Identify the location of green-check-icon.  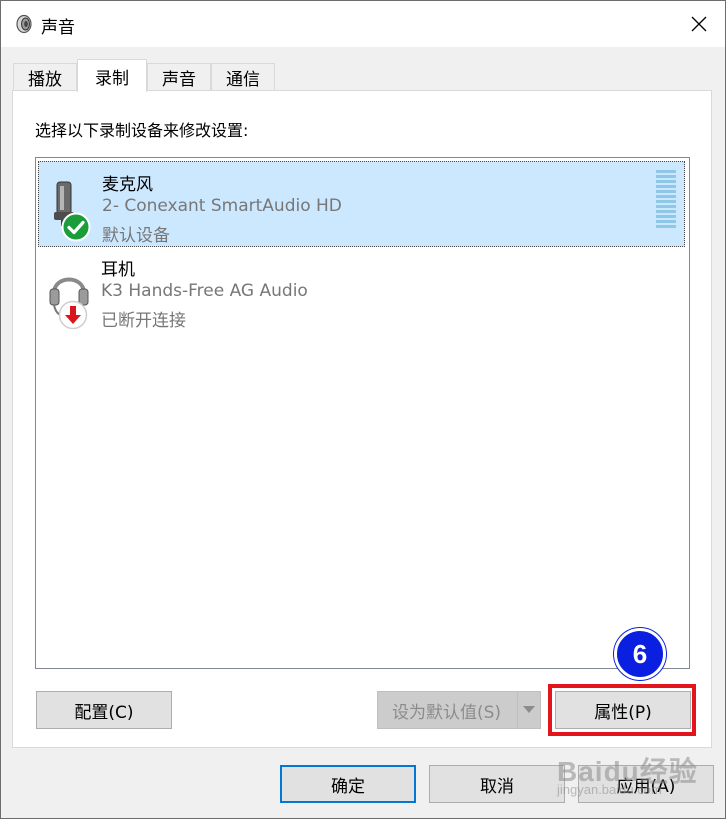
(76, 227).